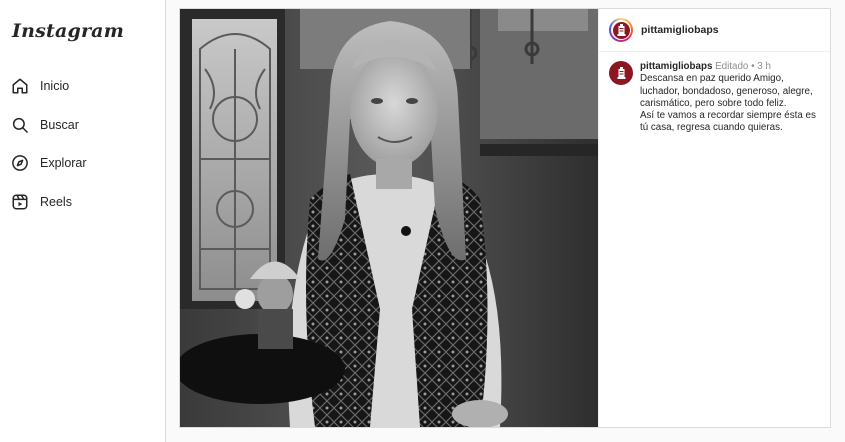 The image size is (845, 442). I want to click on sidebar-item-buscar: Buscar, so click(80, 125).